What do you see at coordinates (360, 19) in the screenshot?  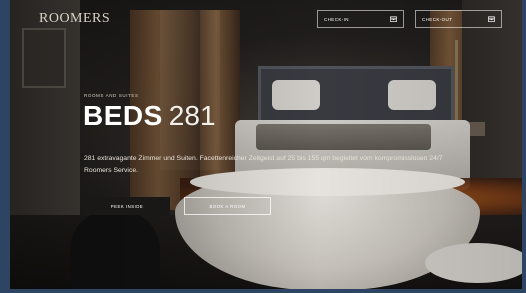 I see `check-in-field: CHECK-IN` at bounding box center [360, 19].